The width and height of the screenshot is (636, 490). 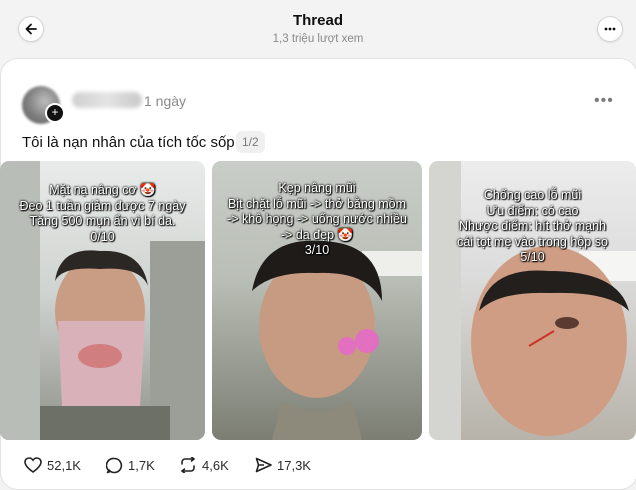 I want to click on post-more-icon: •••, so click(x=604, y=101).